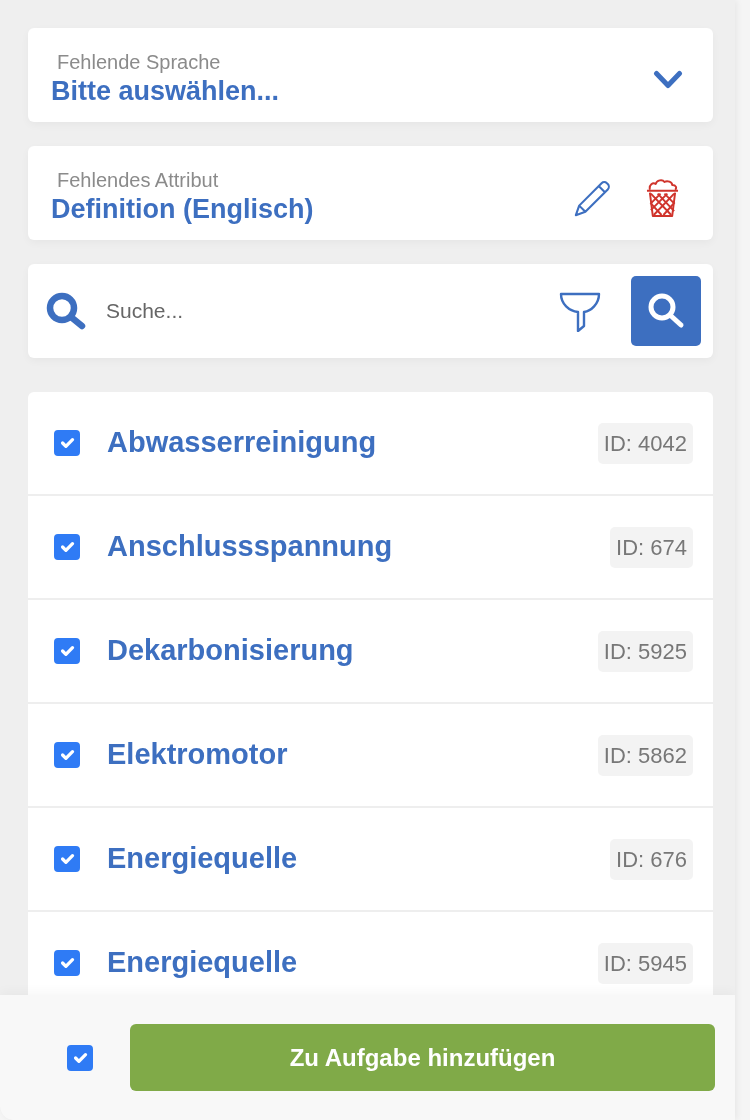 This screenshot has width=750, height=1120. What do you see at coordinates (645, 651) in the screenshot?
I see `id-badge: ID: 5925` at bounding box center [645, 651].